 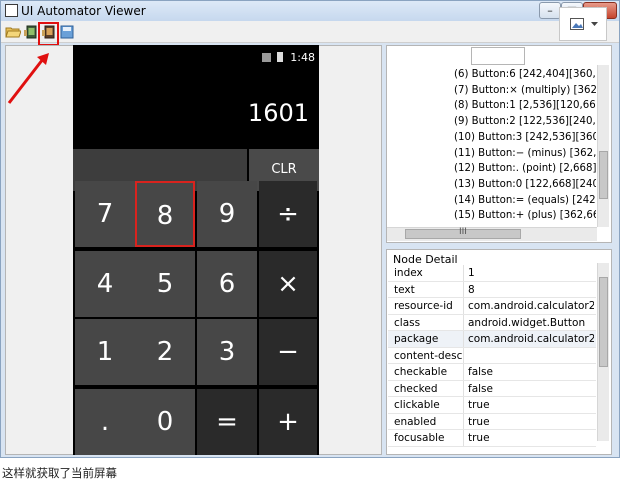 I want to click on property-key: checked, so click(x=416, y=388).